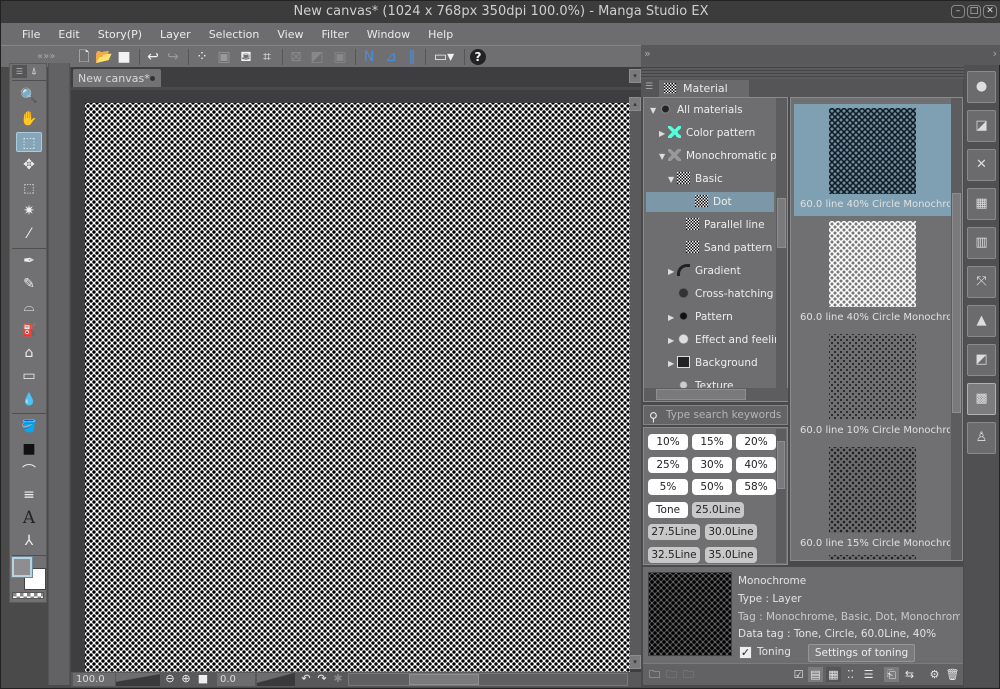 This screenshot has width=1000, height=689. Describe the element at coordinates (981, 321) in the screenshot. I see `folder-mountain-icon: ▲` at that location.